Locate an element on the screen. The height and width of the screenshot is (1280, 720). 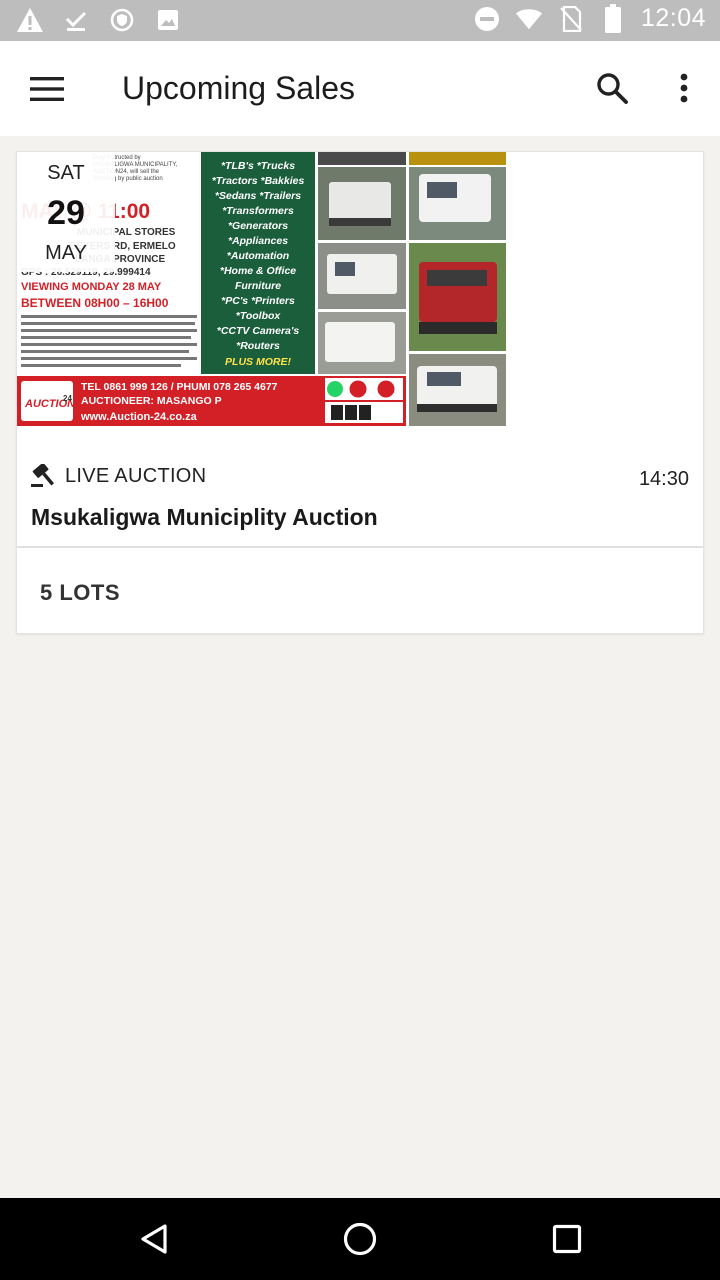
back-icon is located at coordinates (154, 1239).